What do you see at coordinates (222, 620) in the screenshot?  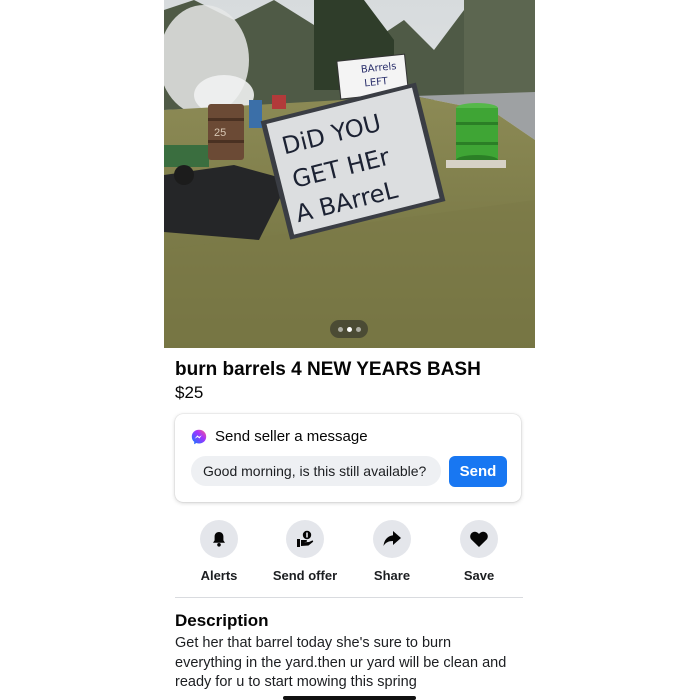 I see `description-heading: Description` at bounding box center [222, 620].